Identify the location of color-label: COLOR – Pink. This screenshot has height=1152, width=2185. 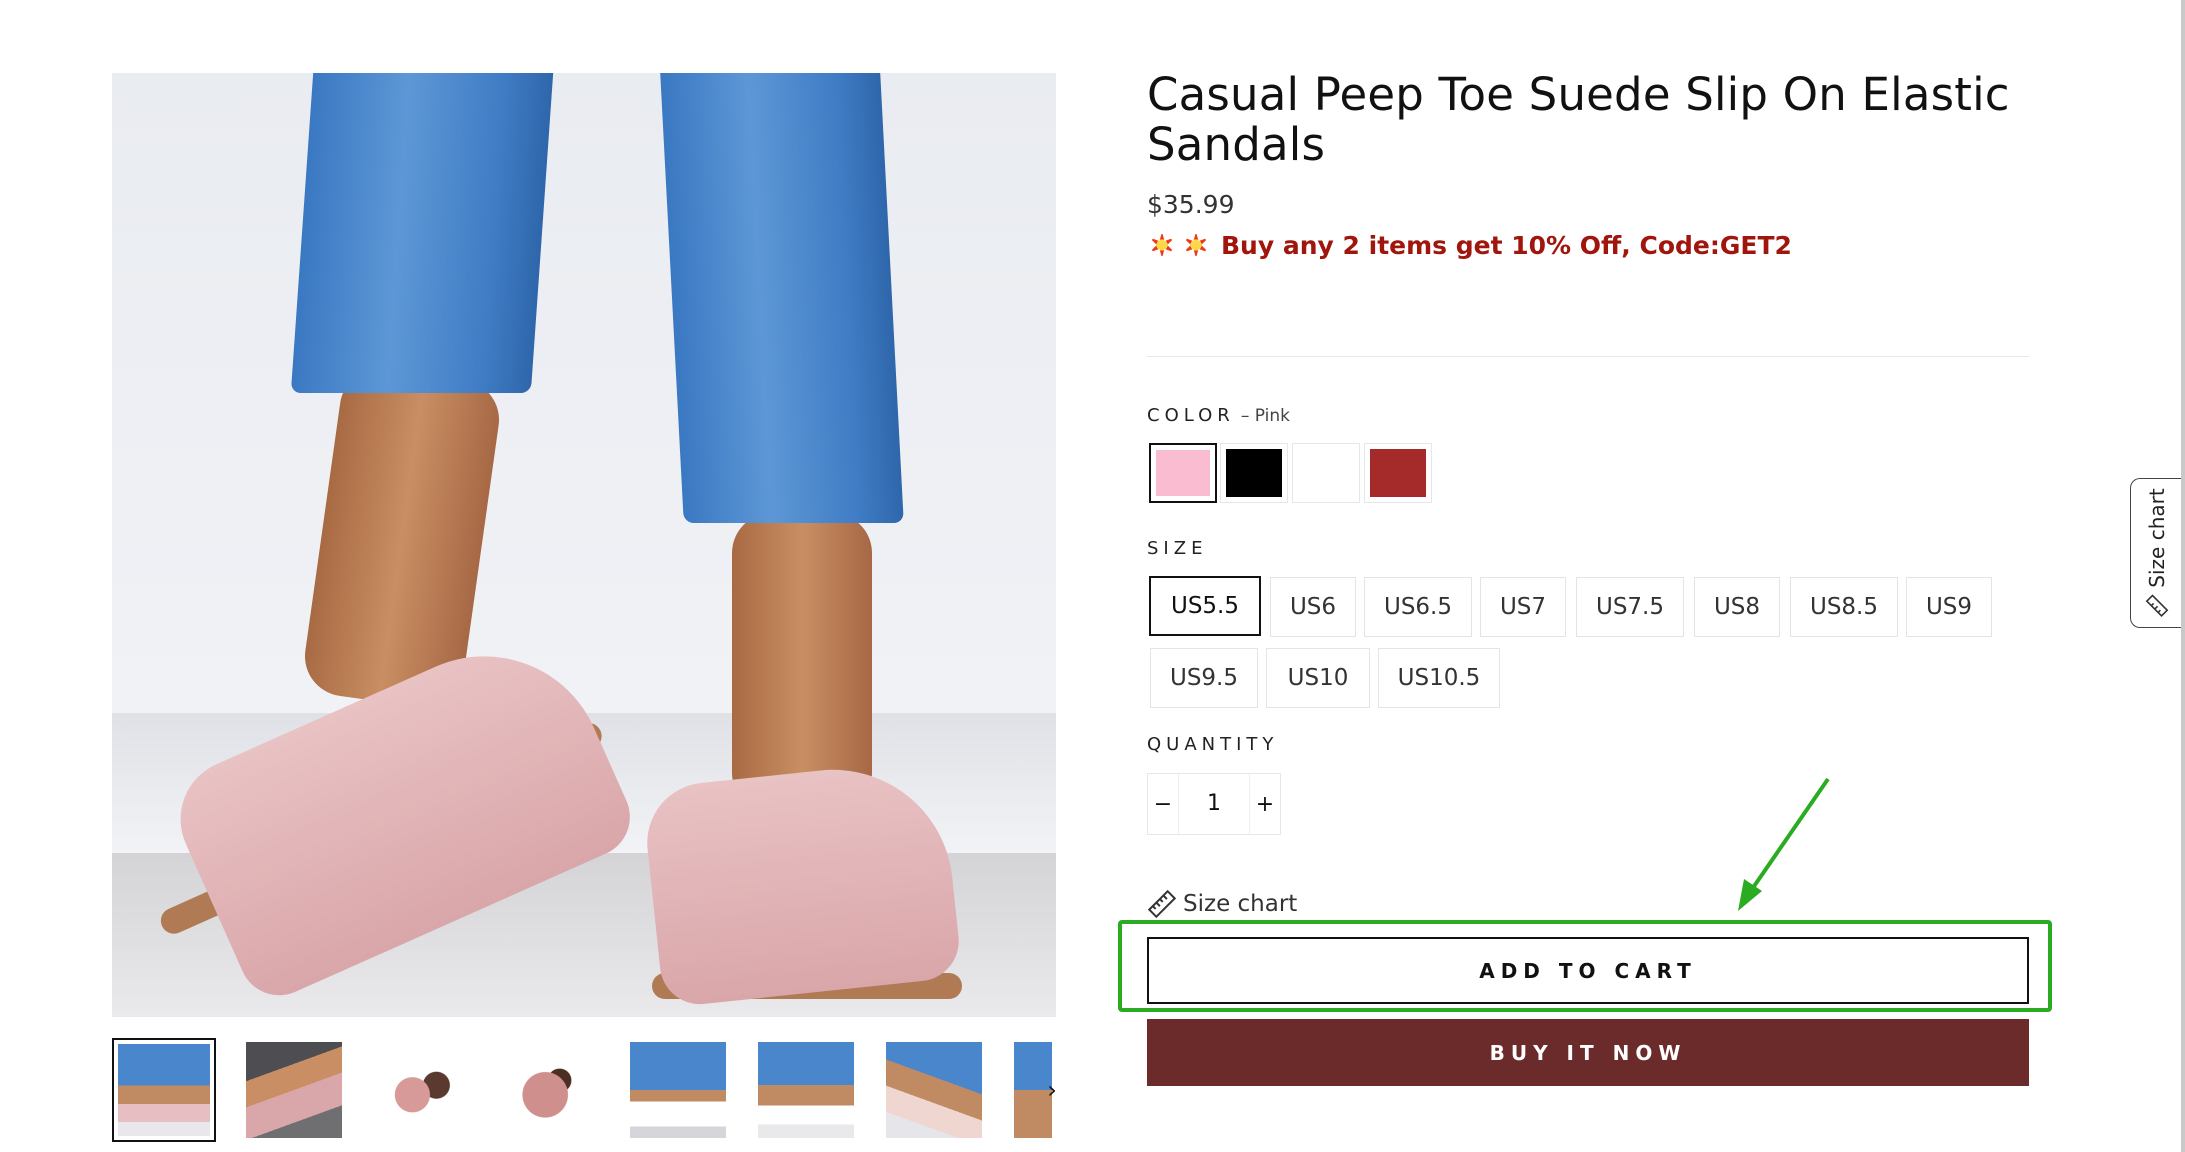
(1218, 415).